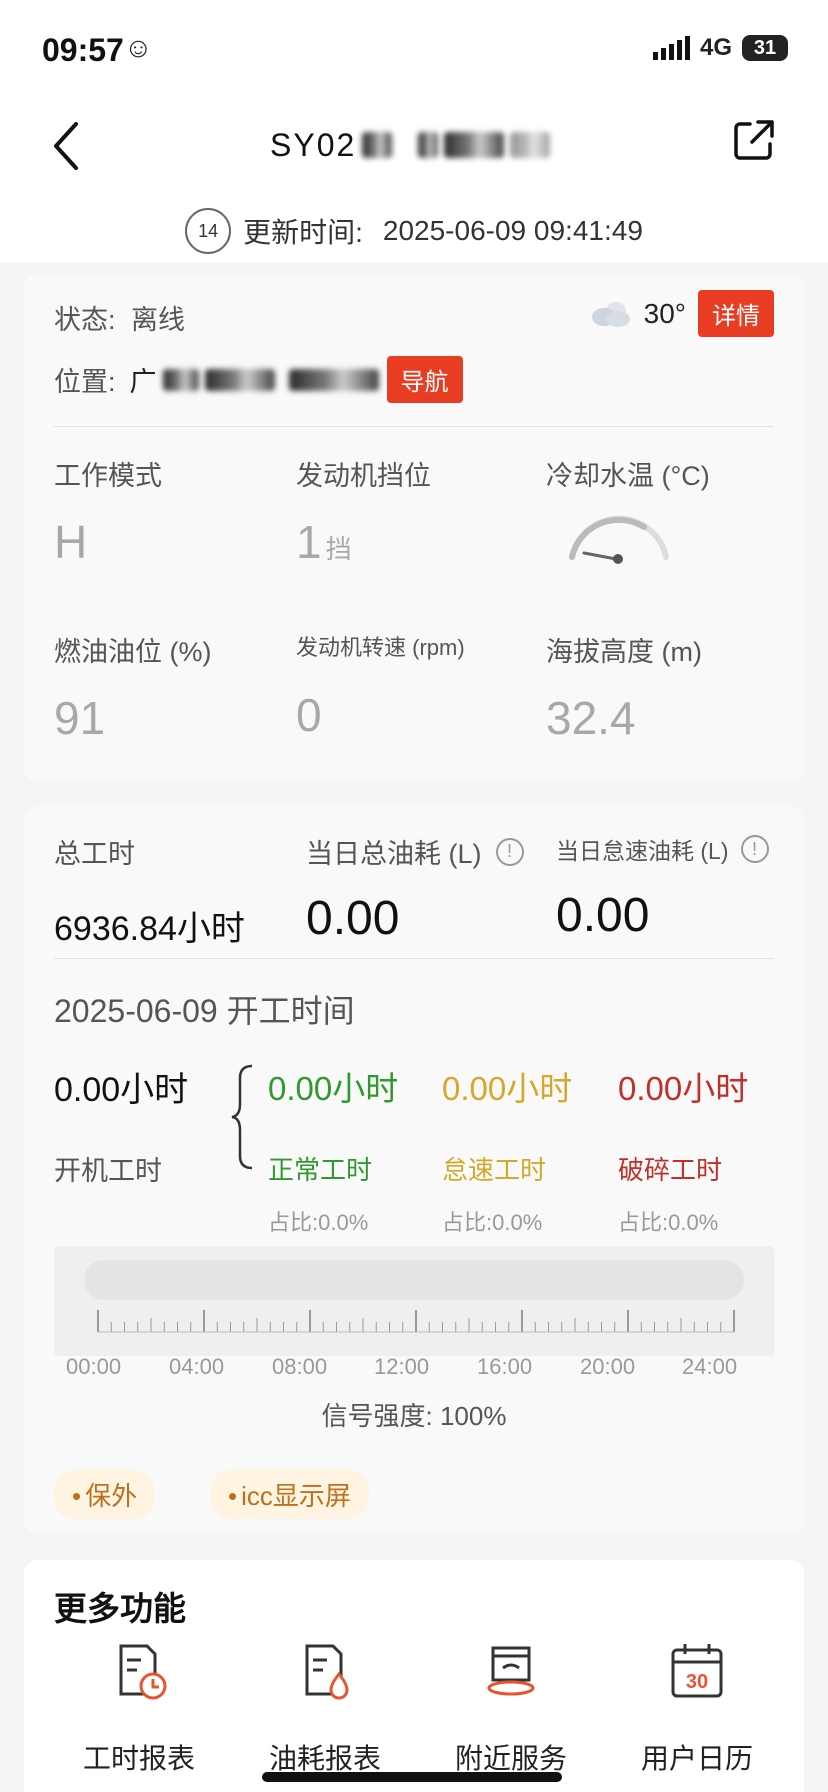 The width and height of the screenshot is (828, 1792). What do you see at coordinates (108, 514) in the screenshot?
I see `work-mode-metric: 工作模式 H` at bounding box center [108, 514].